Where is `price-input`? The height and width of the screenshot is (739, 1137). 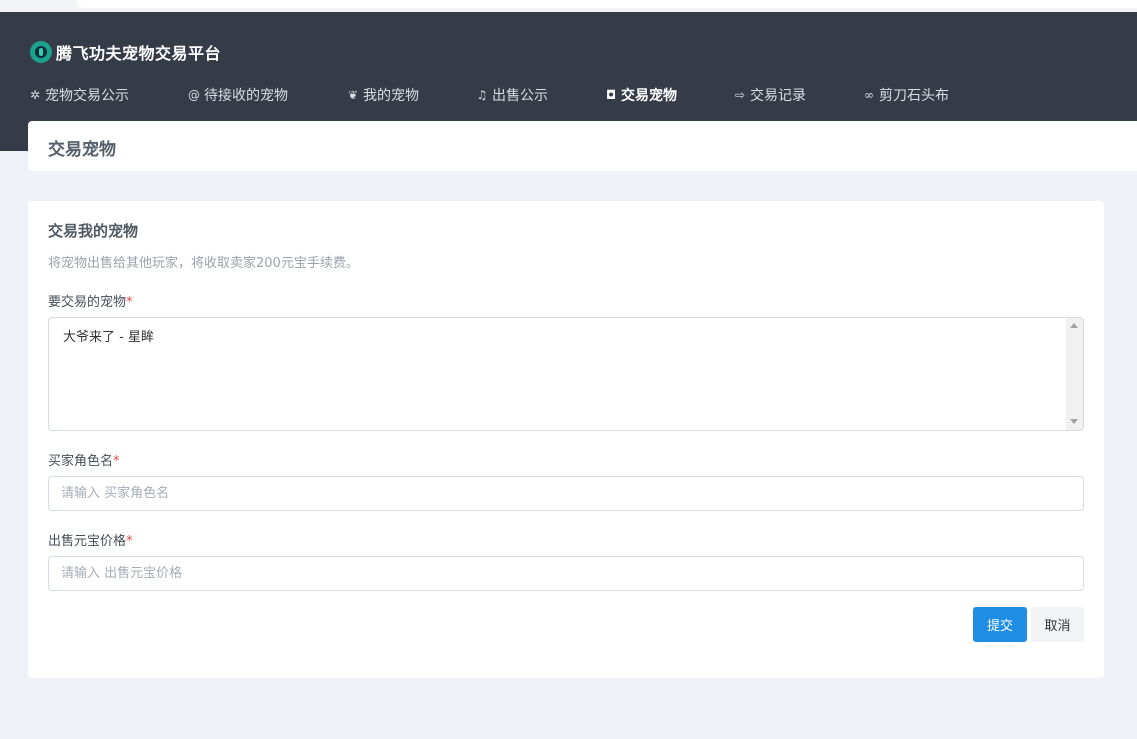 price-input is located at coordinates (566, 573).